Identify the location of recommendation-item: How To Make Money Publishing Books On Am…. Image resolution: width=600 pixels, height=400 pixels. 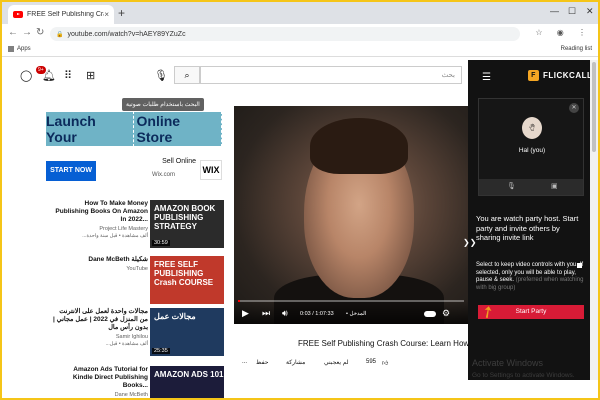
(138, 225).